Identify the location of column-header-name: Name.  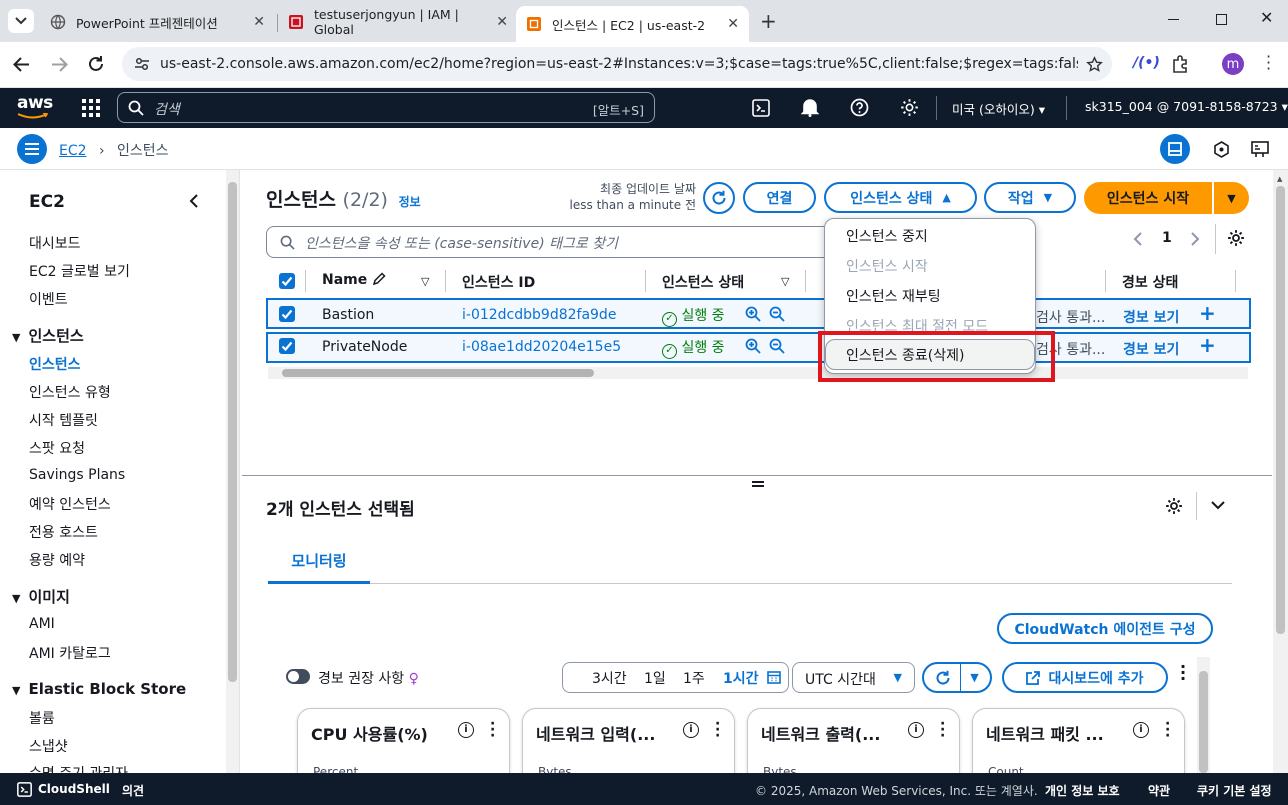
(354, 280).